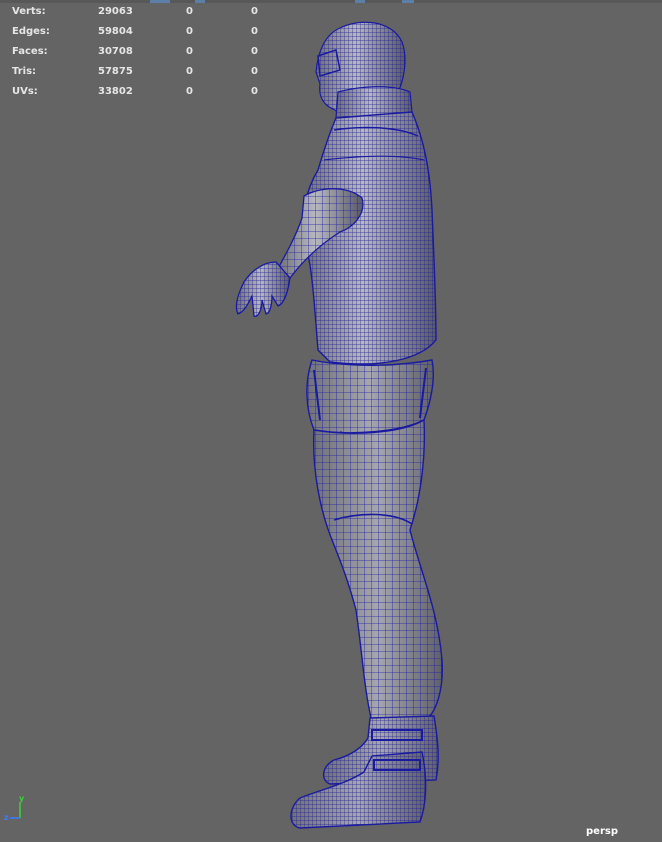 The image size is (662, 842). I want to click on stat-label: Faces:, so click(30, 51).